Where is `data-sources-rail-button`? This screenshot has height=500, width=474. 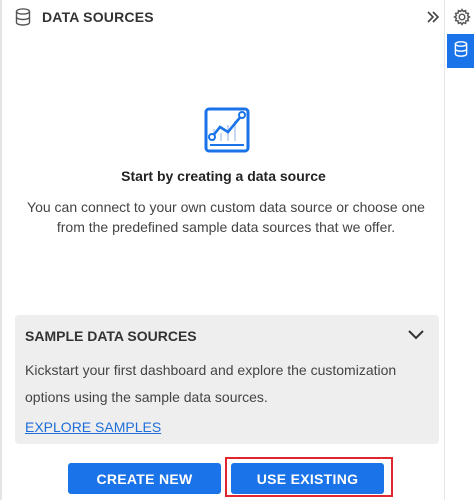 data-sources-rail-button is located at coordinates (460, 51).